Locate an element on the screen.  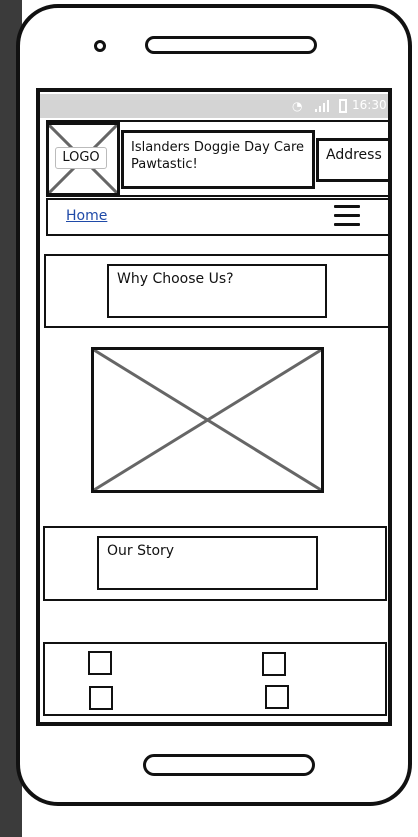
logo-placeholder: LOGO is located at coordinates (83, 159).